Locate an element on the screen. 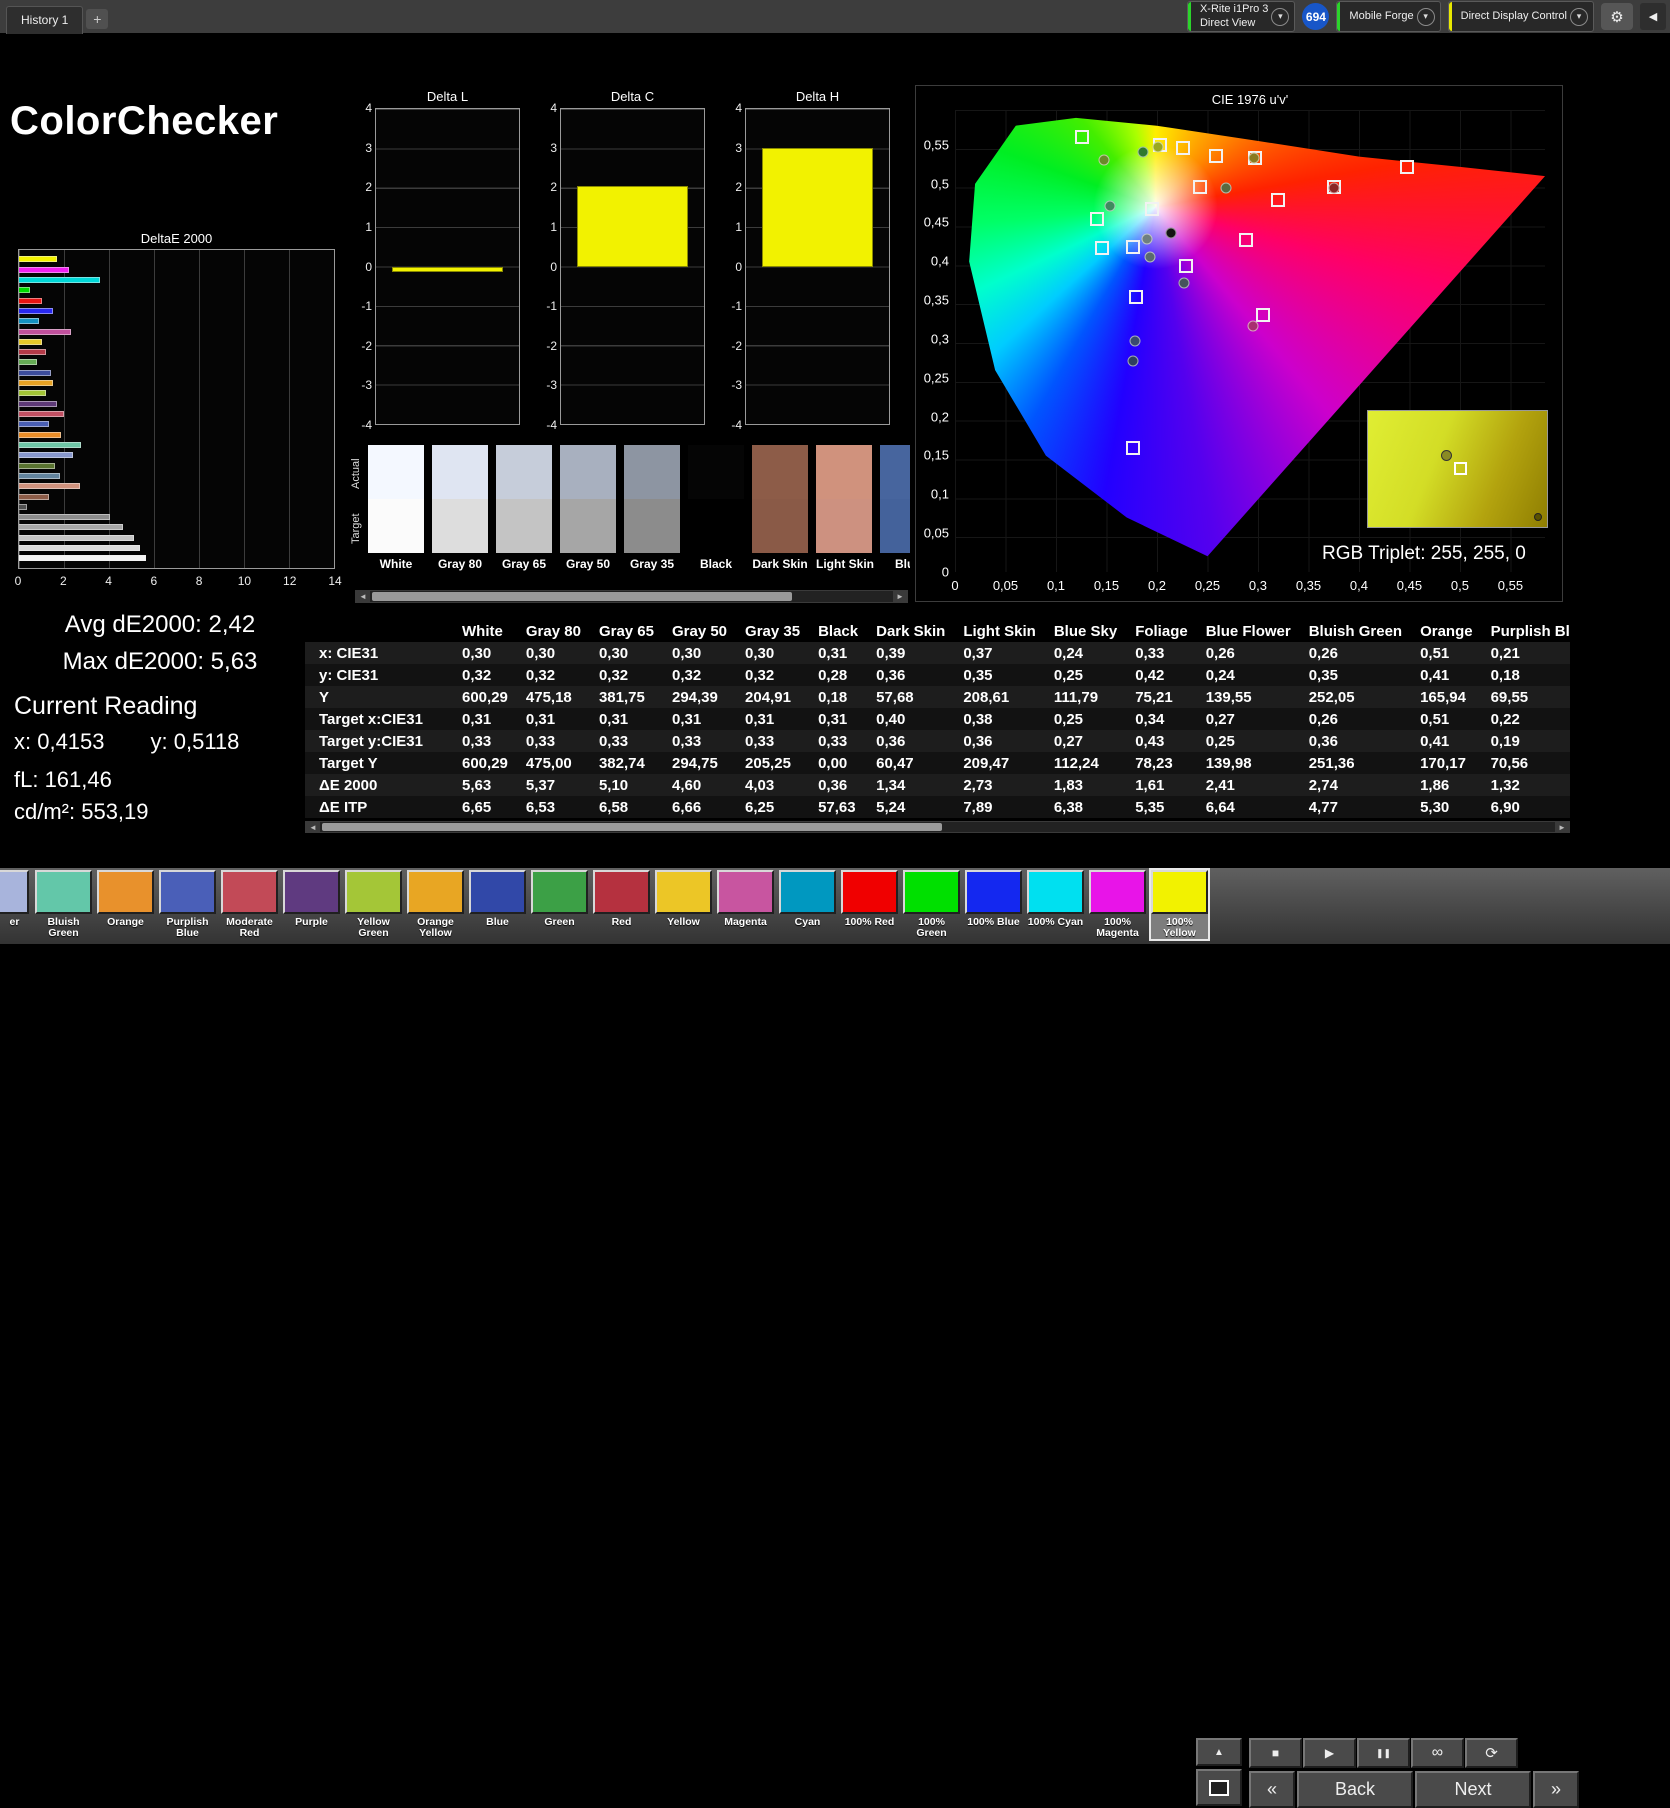 This screenshot has width=1670, height=1808. strip-patch-gray-50: Gray 50 is located at coordinates (588, 508).